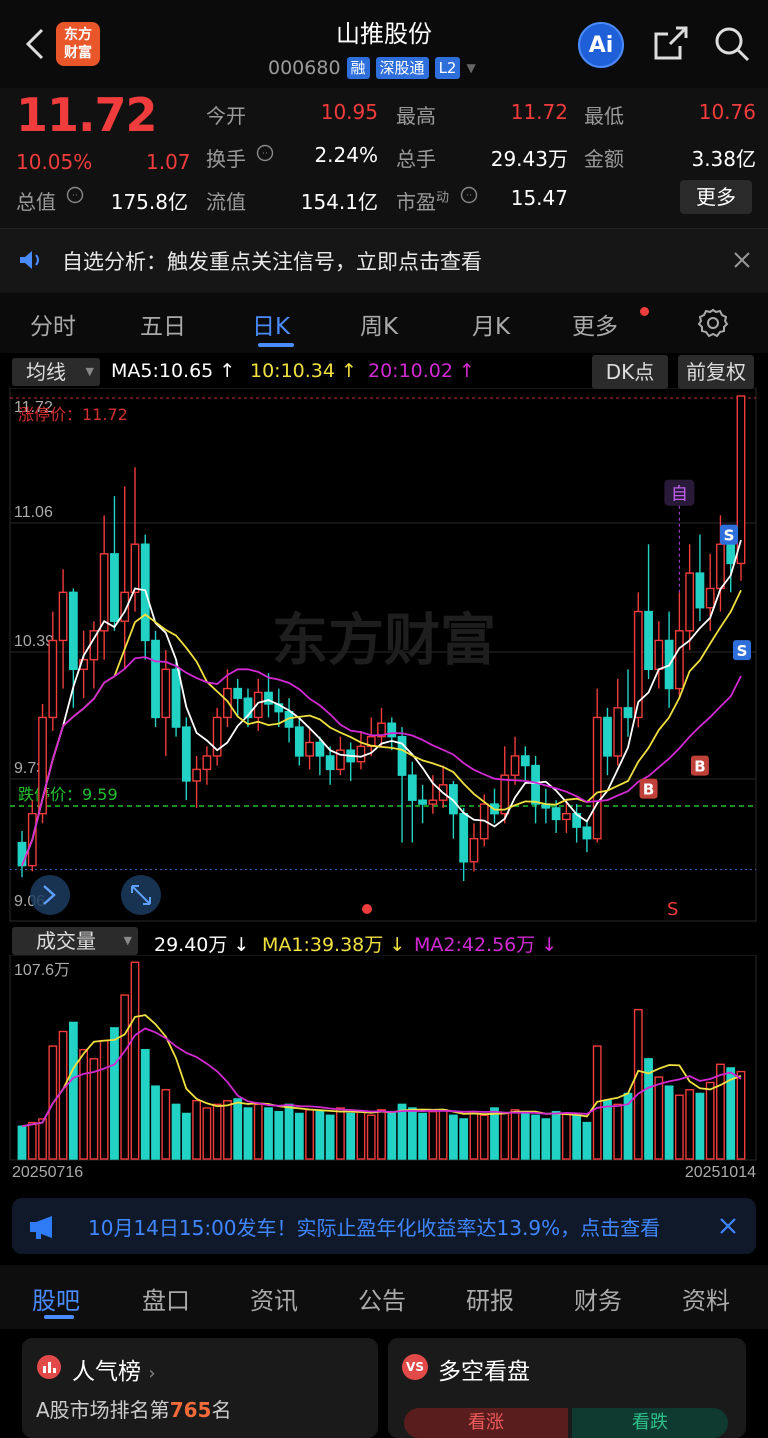 This screenshot has width=768, height=1438. What do you see at coordinates (226, 159) in the screenshot?
I see `turnover-label: 换手` at bounding box center [226, 159].